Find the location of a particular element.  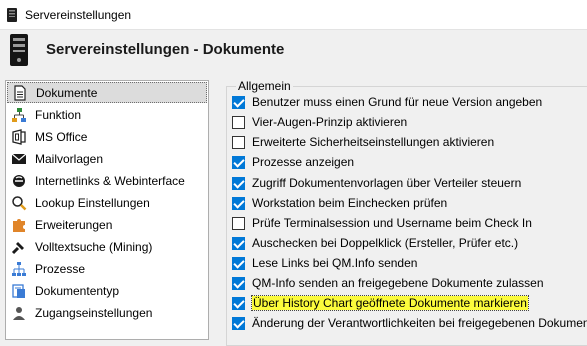

sidebar-item-label: Zugangseinstellungen is located at coordinates (94, 312).